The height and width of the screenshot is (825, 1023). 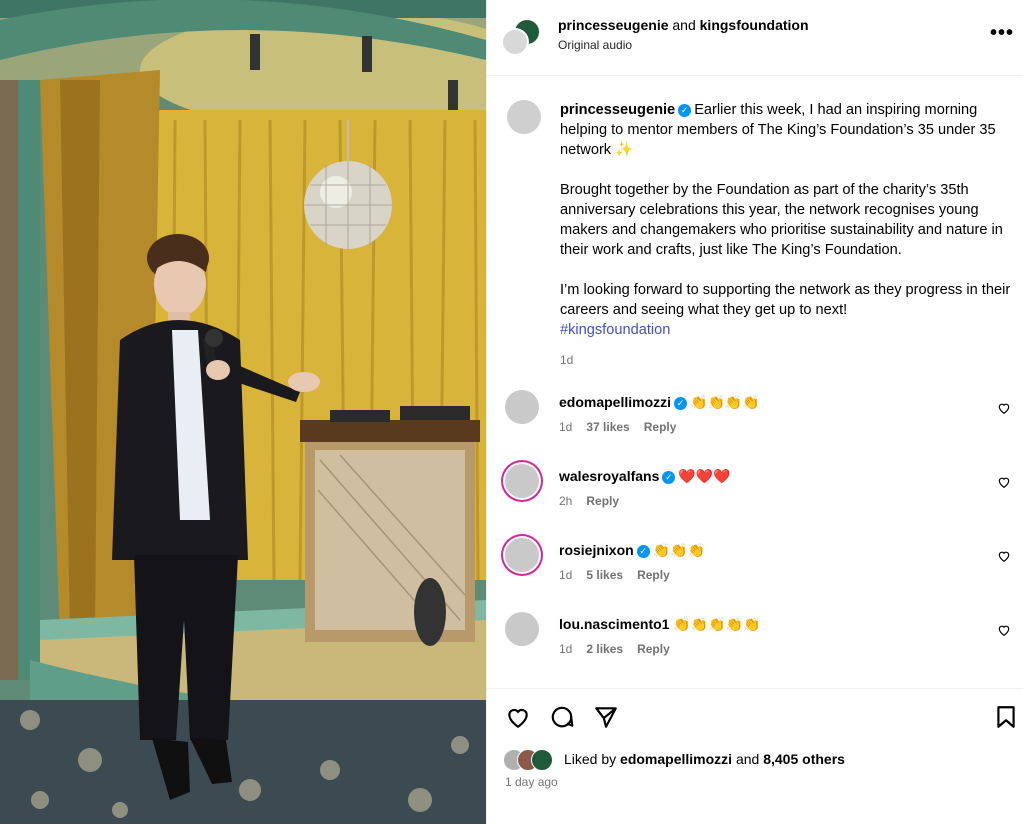 I want to click on header-username-1: princesseugenie, so click(x=613, y=25).